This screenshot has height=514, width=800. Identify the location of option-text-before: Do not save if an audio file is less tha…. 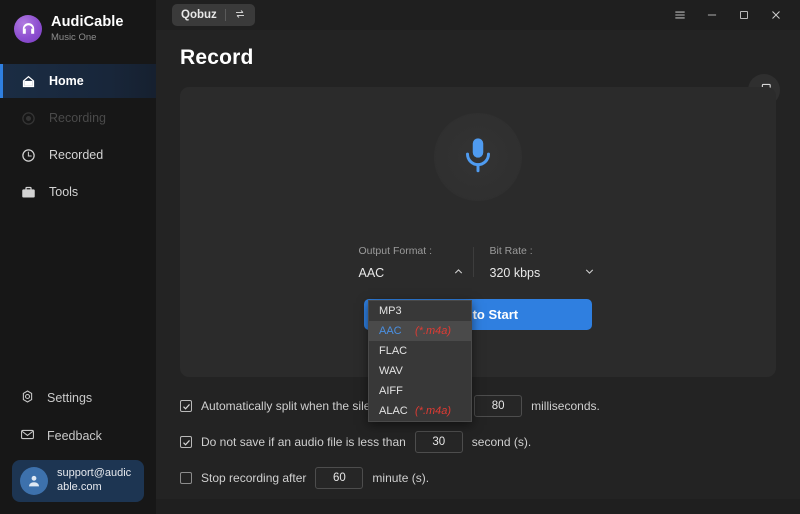
(303, 442).